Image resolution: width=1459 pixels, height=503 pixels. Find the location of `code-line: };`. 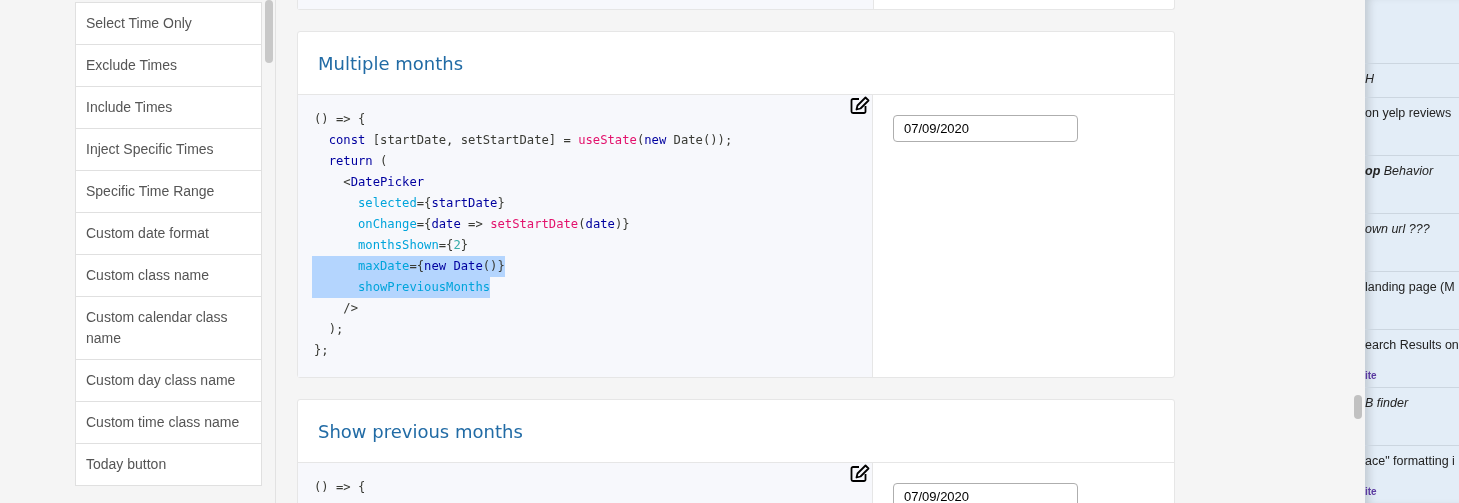

code-line: }; is located at coordinates (321, 350).